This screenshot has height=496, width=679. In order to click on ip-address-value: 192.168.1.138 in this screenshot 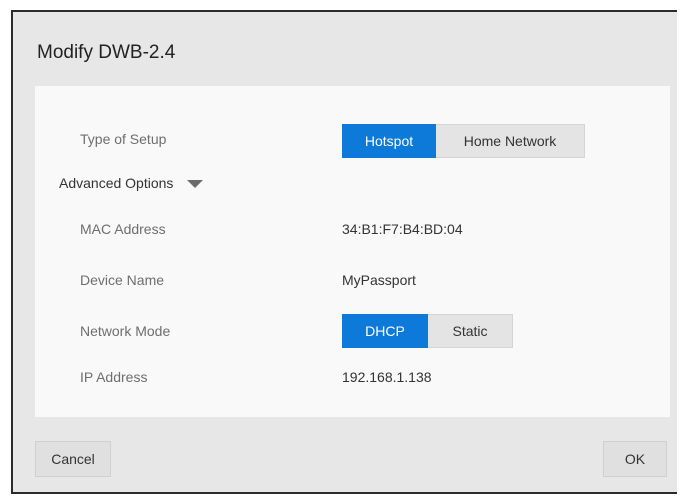, I will do `click(387, 377)`.